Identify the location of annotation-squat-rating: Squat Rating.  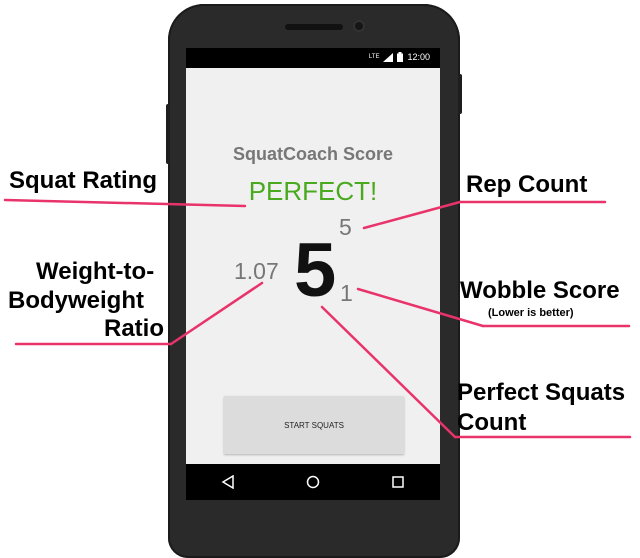
(83, 180).